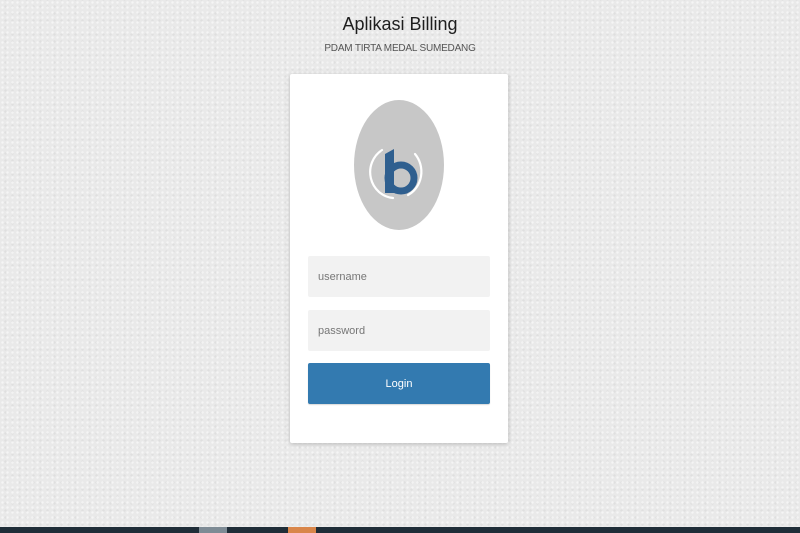  Describe the element at coordinates (400, 48) in the screenshot. I see `app-subtitle: PDAM TIRTA MEDAL SUMEDANG` at that location.